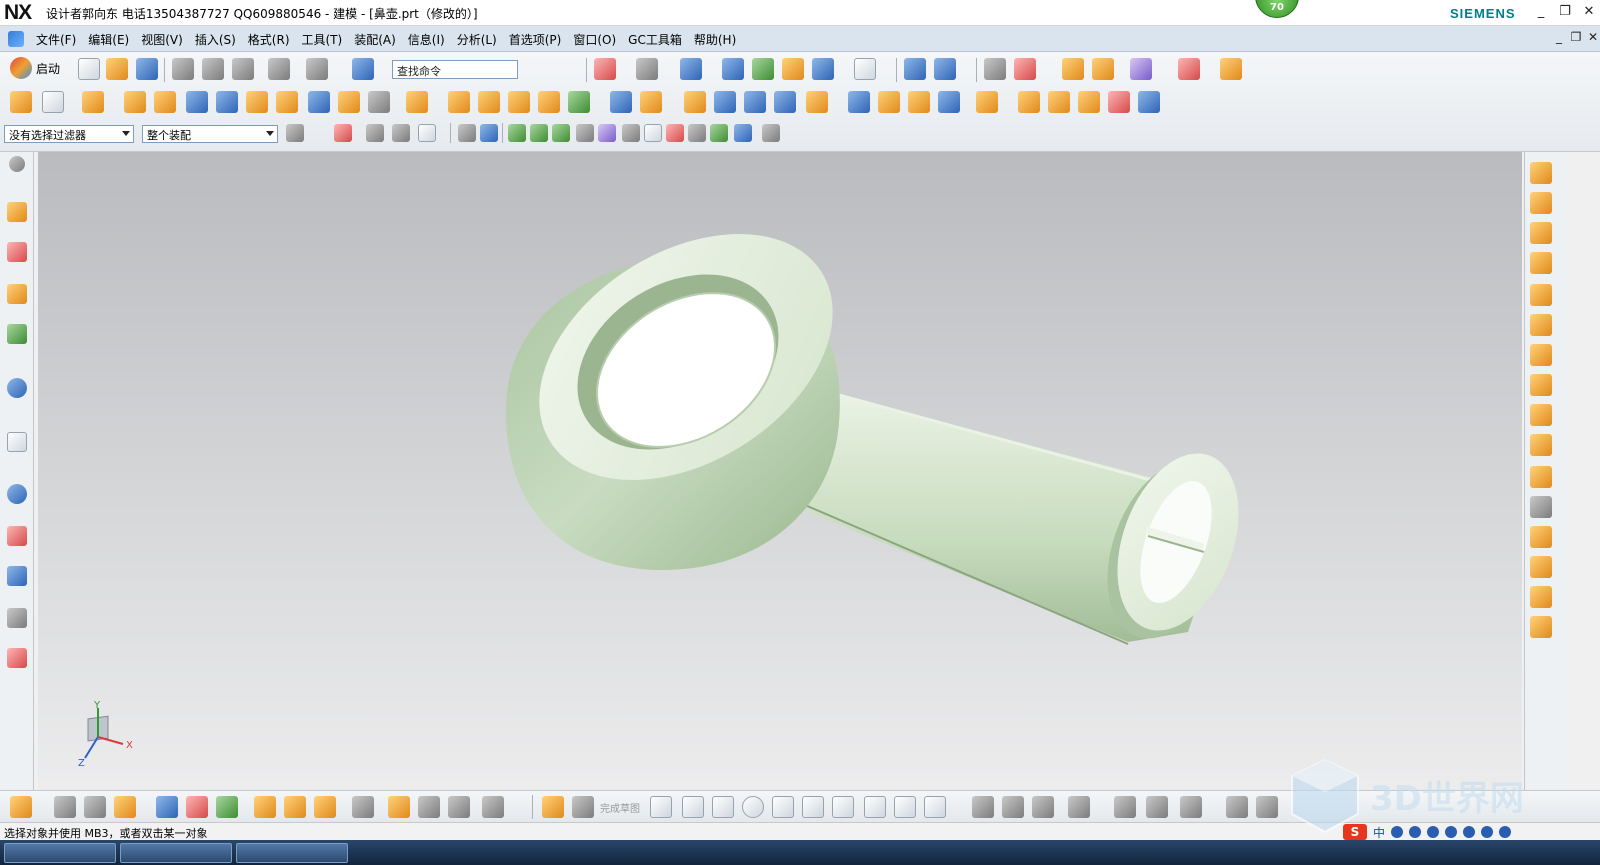  I want to click on history-clock-icon, so click(17, 494).